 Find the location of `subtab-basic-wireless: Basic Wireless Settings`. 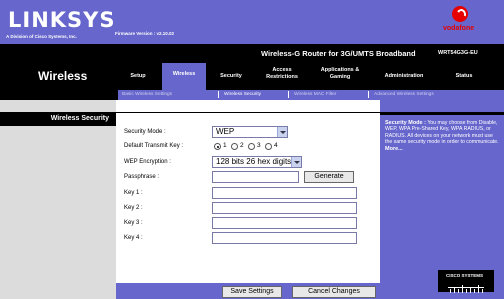

subtab-basic-wireless: Basic Wireless Settings is located at coordinates (147, 94).